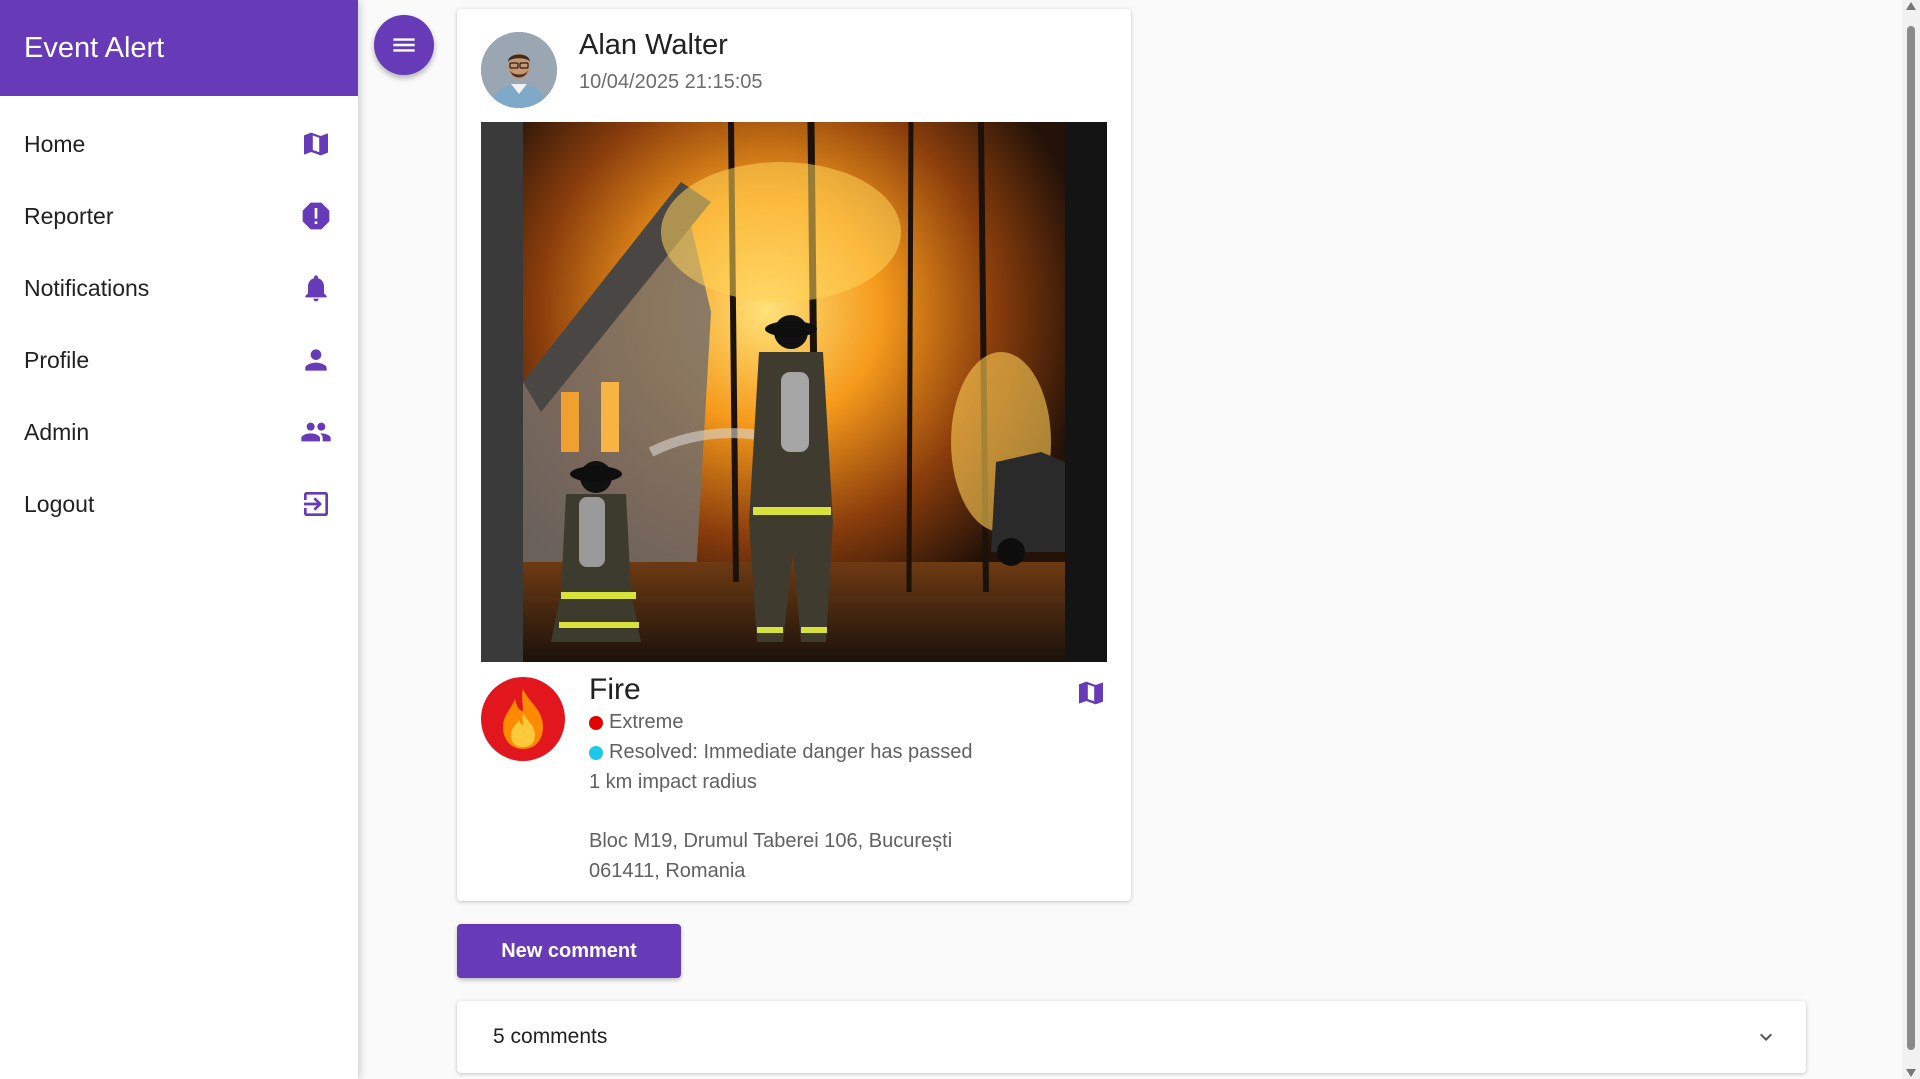 The image size is (1920, 1079). Describe the element at coordinates (87, 287) in the screenshot. I see `sidebar-item-label: Notifications` at that location.